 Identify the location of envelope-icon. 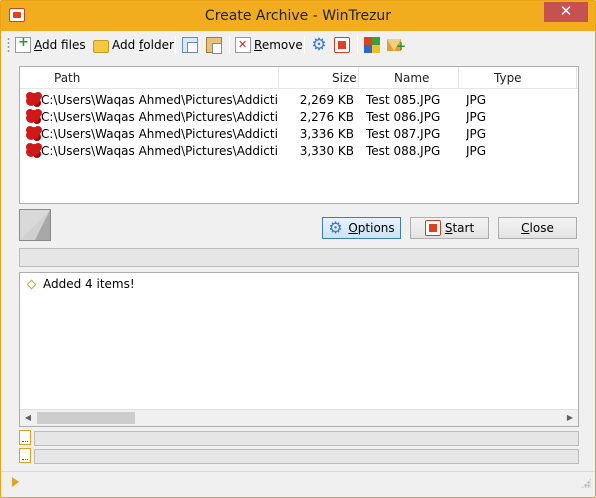
(35, 225).